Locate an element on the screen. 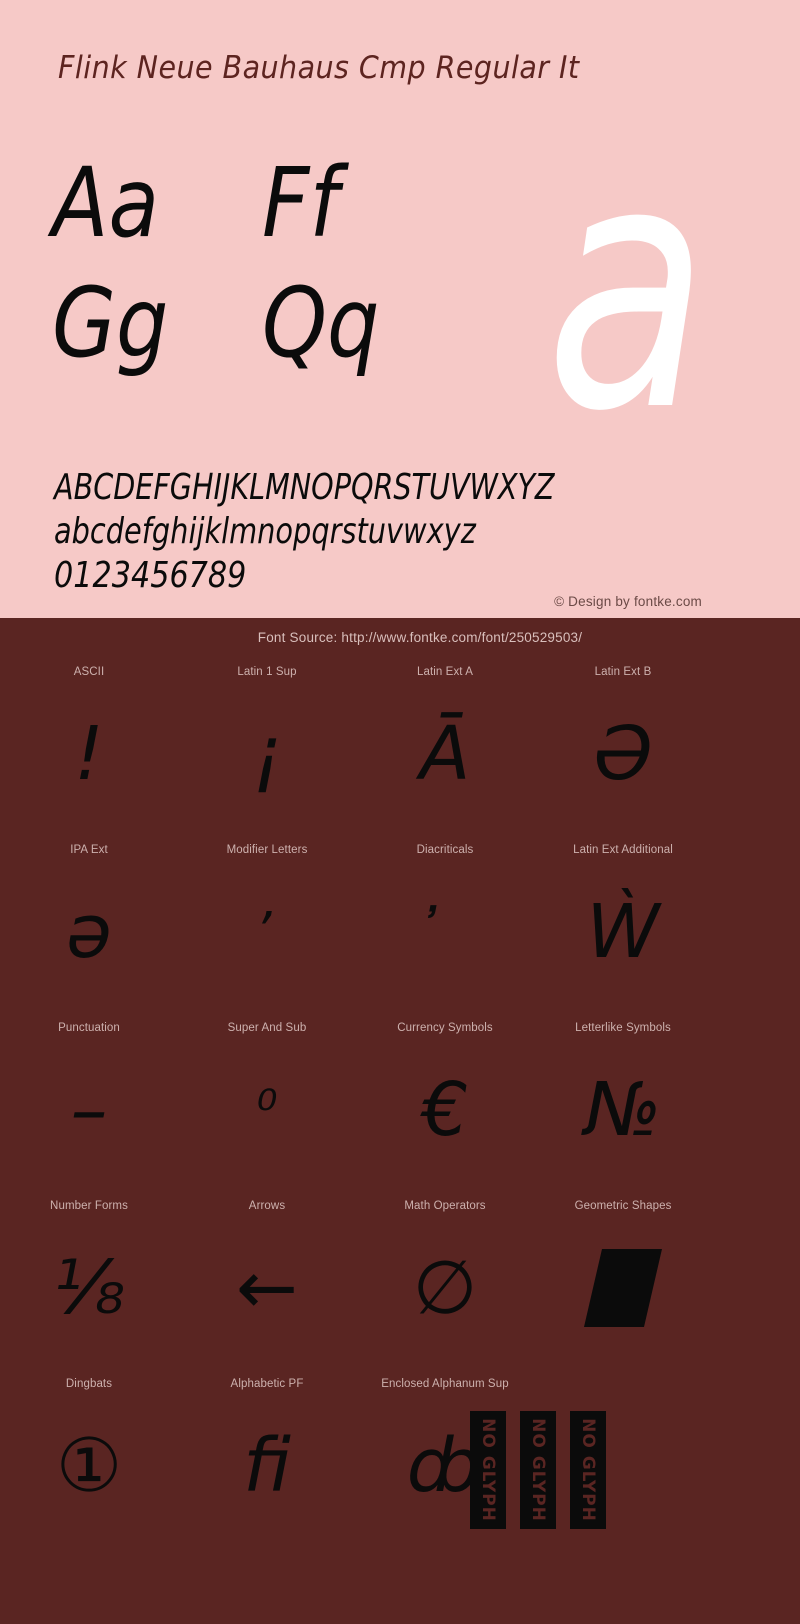 The height and width of the screenshot is (1624, 800). unicode-block-ascii: ASCII ! is located at coordinates (89, 743).